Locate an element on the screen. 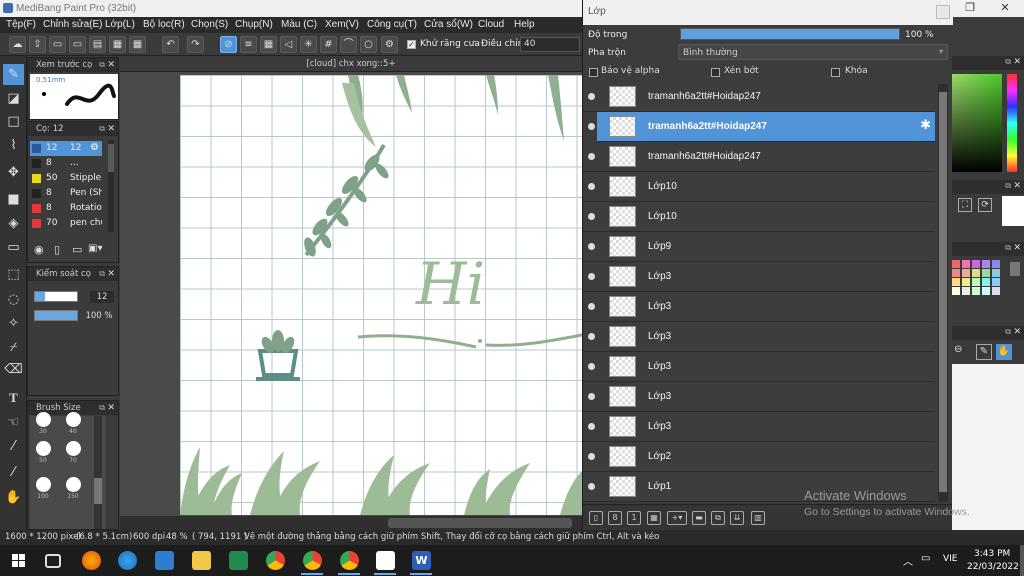 The width and height of the screenshot is (1024, 576). edge-icon is located at coordinates (127, 560).